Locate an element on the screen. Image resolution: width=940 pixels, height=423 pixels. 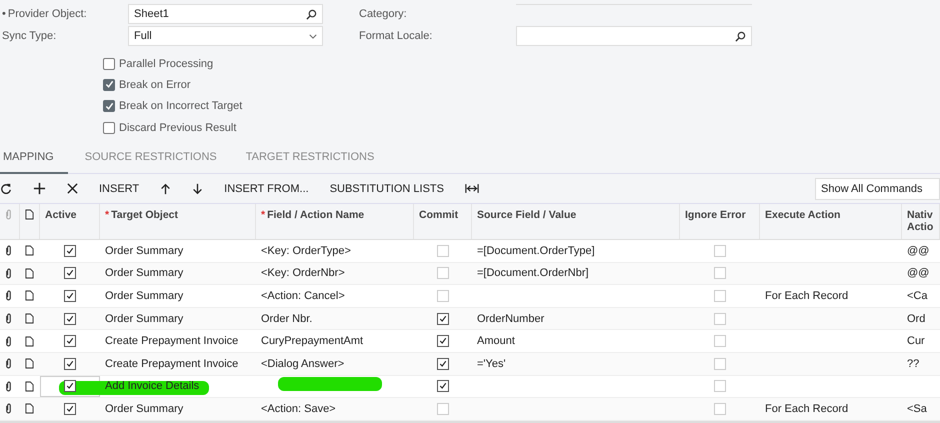
table-cell: <Dialog Answer> is located at coordinates (302, 364).